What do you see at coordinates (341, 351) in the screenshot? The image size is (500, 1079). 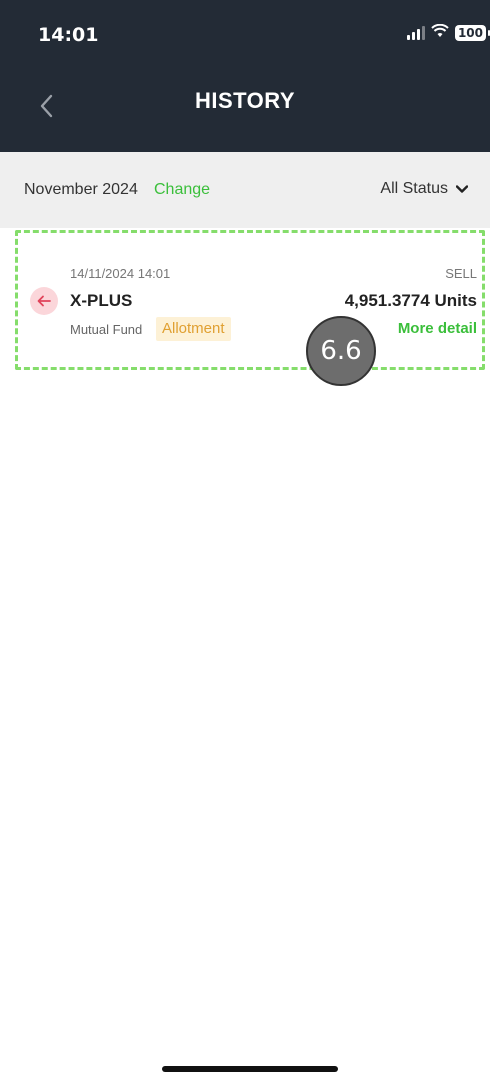 I see `step-marker: 6.6` at bounding box center [341, 351].